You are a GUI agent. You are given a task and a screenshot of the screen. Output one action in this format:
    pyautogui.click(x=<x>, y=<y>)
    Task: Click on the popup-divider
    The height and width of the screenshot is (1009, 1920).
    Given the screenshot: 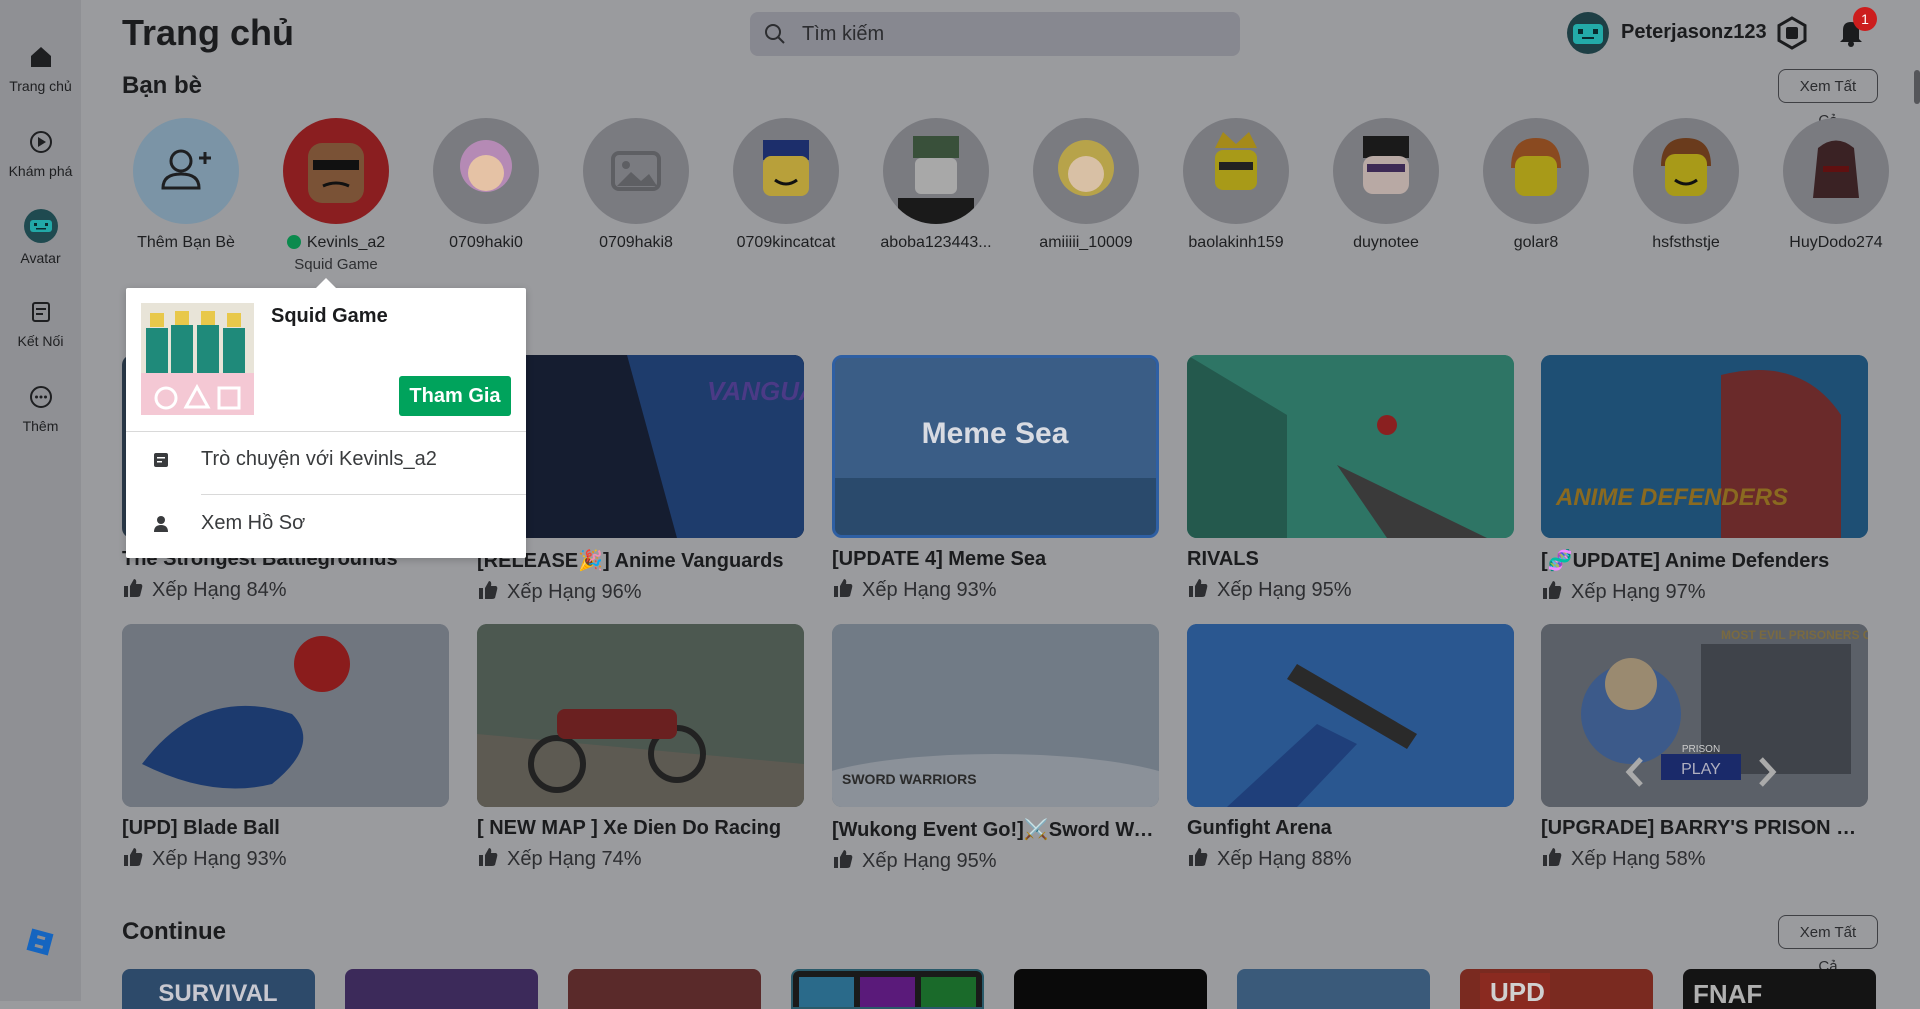 What is the action you would take?
    pyautogui.click(x=363, y=494)
    